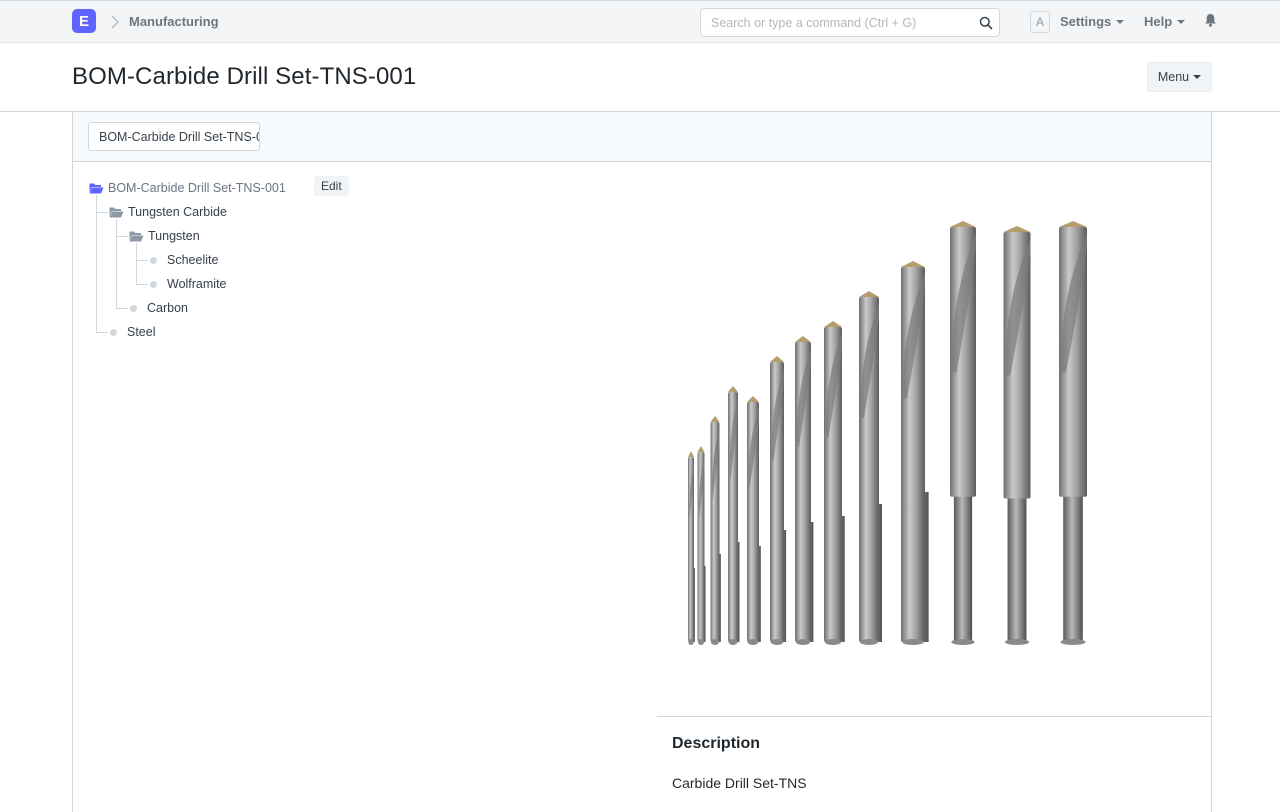 The image size is (1280, 812). What do you see at coordinates (640, 77) in the screenshot?
I see `page-head: BOM-Carbide Drill Set-TNS-001 Menu` at bounding box center [640, 77].